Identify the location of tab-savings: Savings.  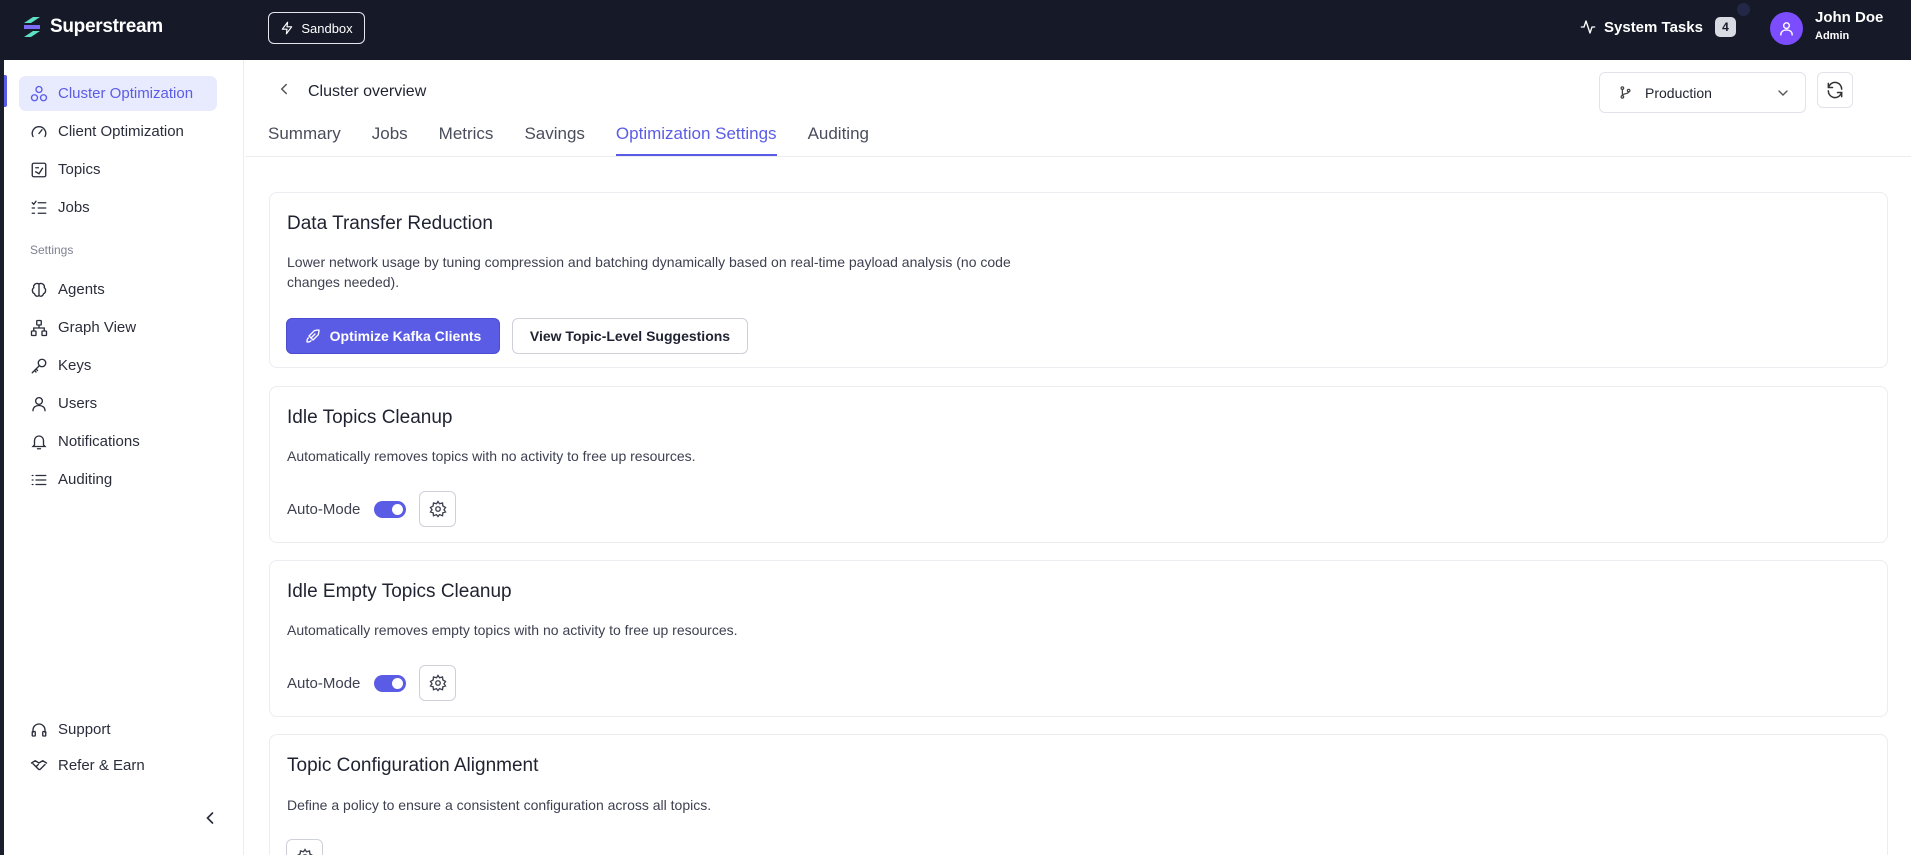
(554, 137).